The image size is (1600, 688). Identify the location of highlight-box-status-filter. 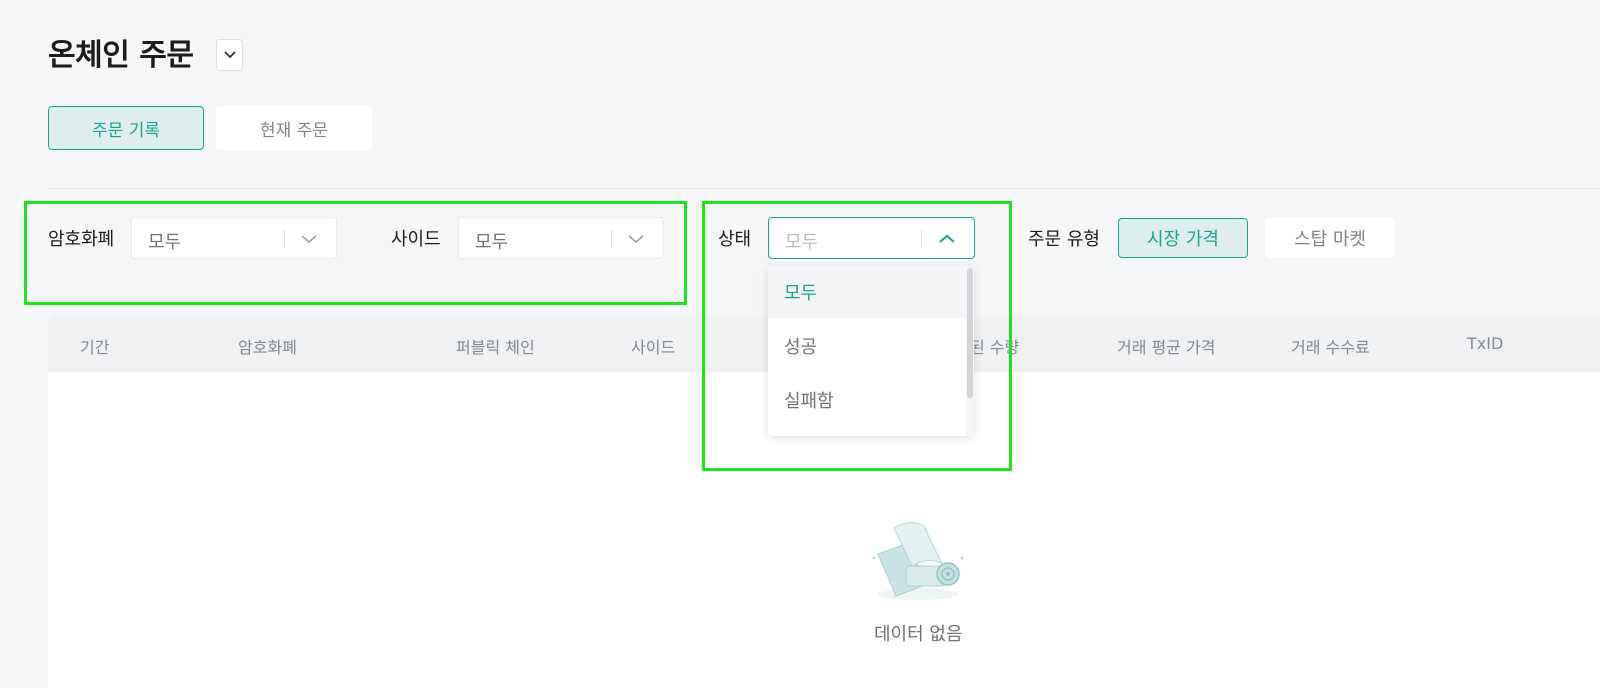
(857, 336).